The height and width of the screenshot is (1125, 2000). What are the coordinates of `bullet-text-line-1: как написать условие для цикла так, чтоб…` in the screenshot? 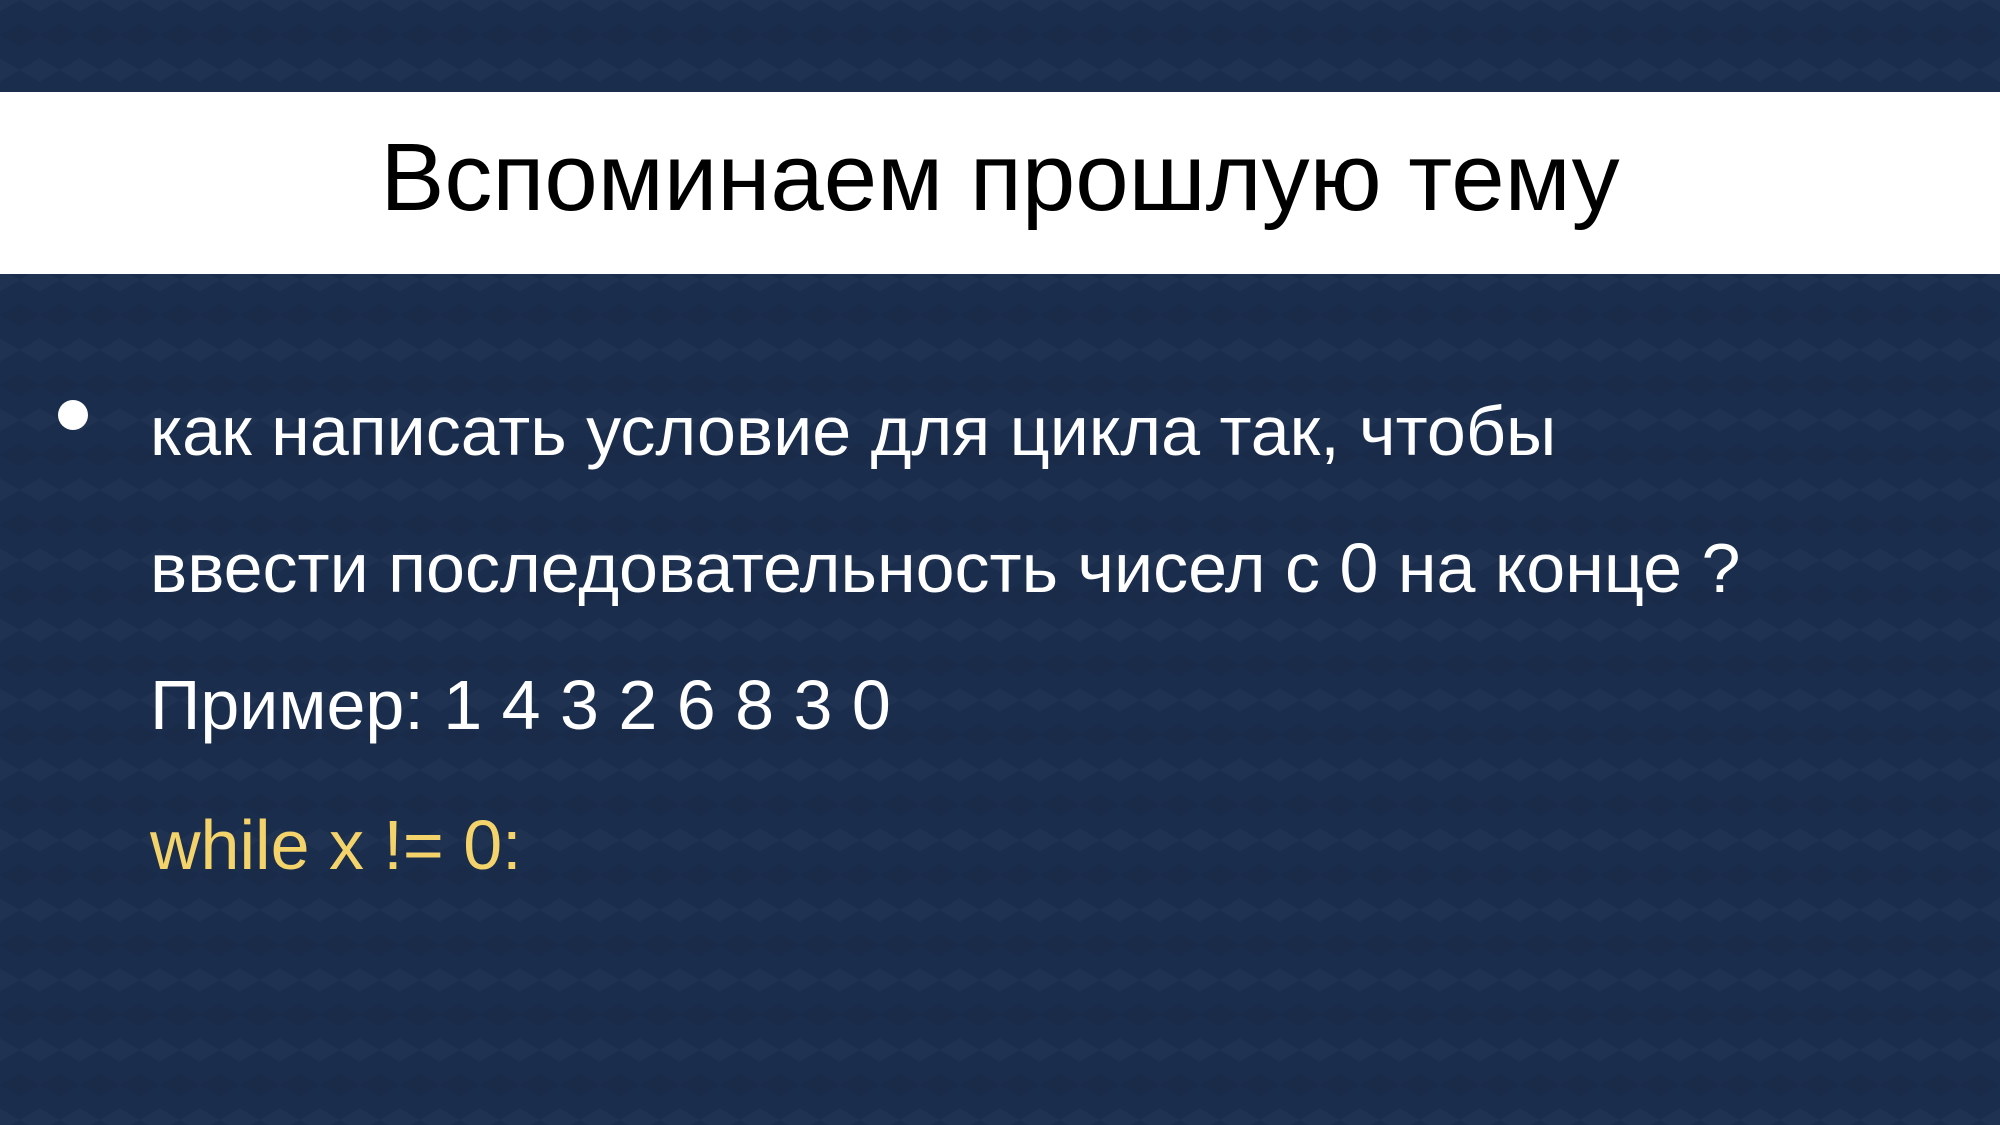 It's located at (853, 431).